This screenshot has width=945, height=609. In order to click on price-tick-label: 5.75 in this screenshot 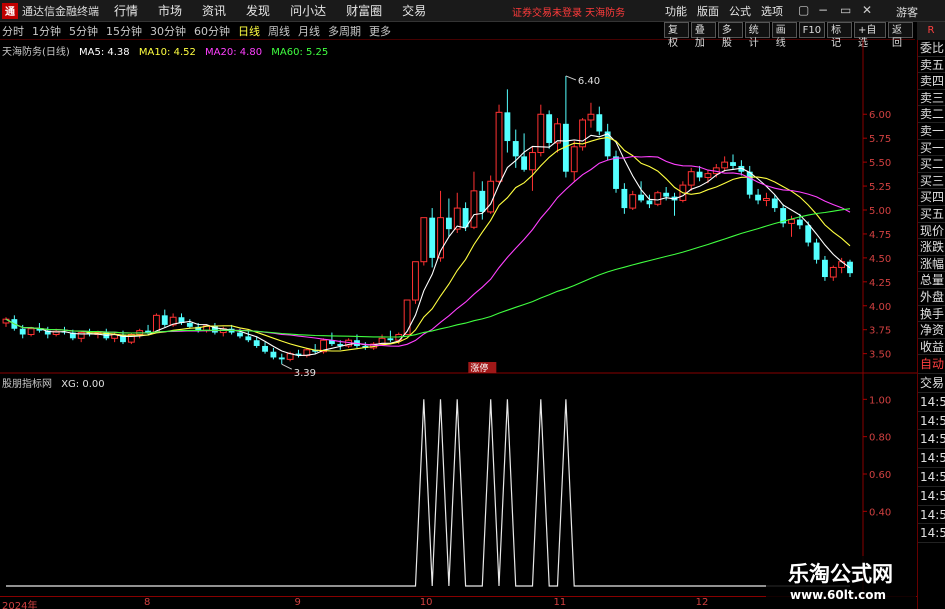, I will do `click(880, 139)`.